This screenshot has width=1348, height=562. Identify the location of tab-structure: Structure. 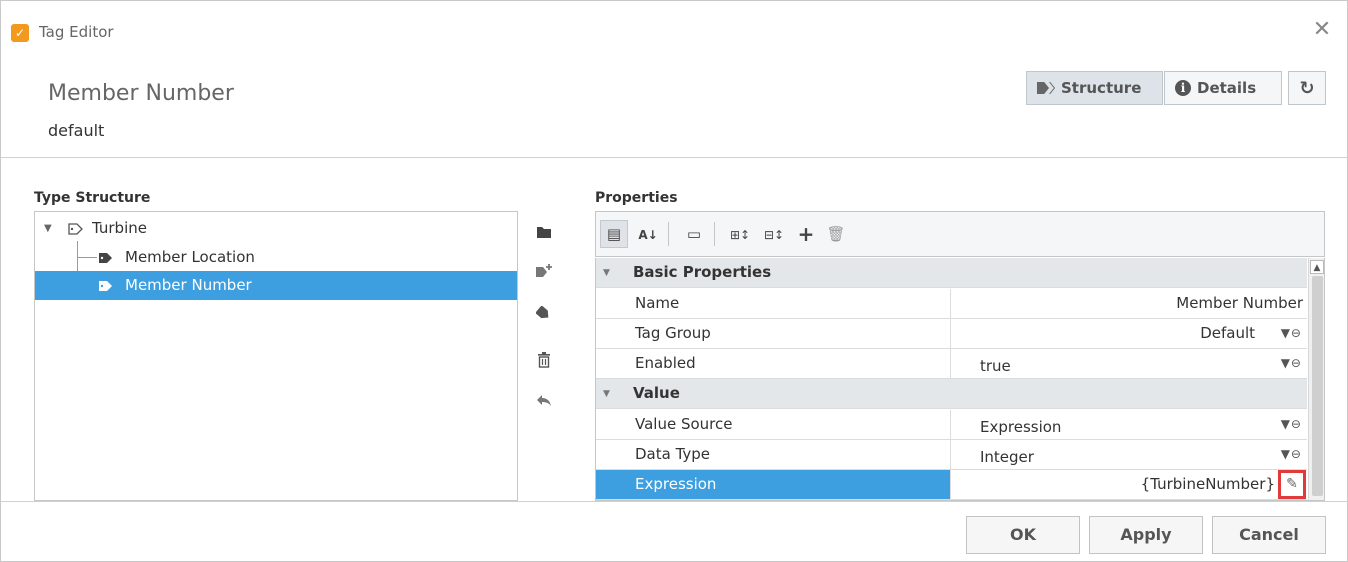
(1094, 88).